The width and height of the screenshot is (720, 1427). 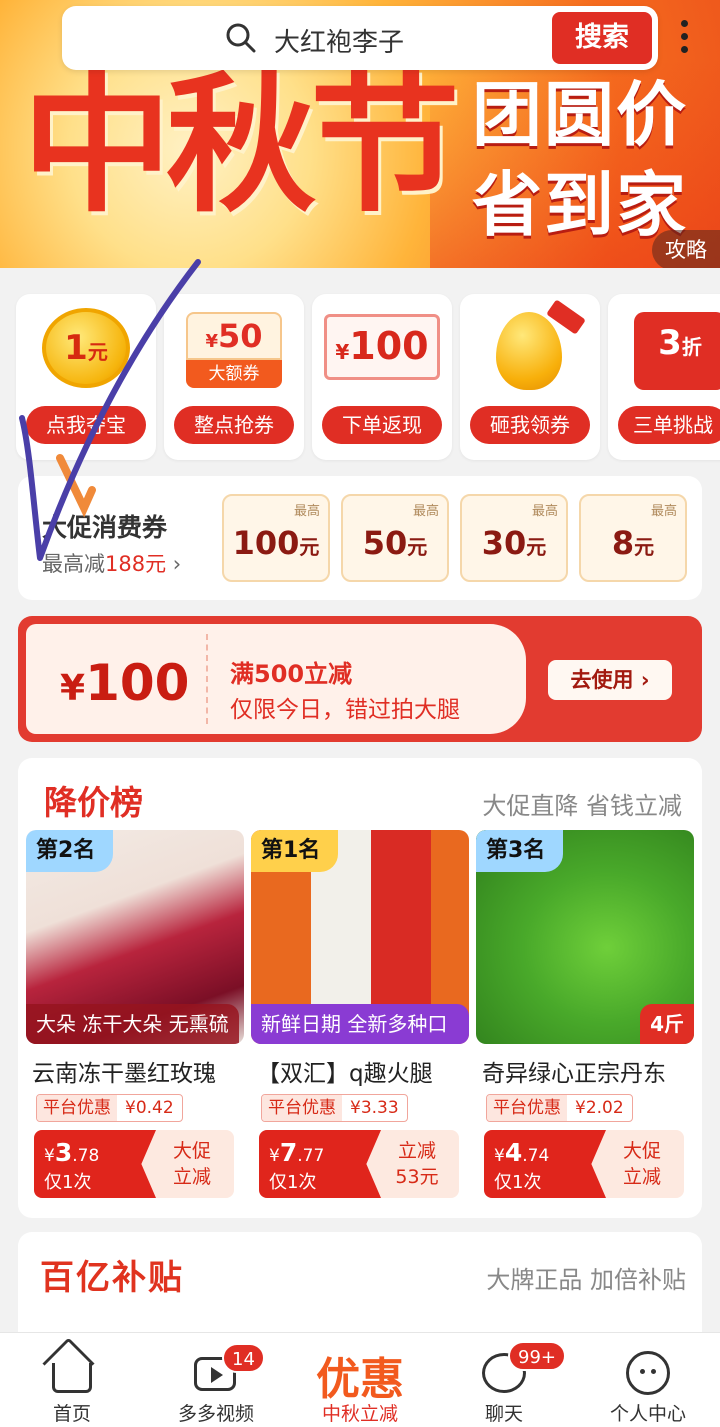 I want to click on voucher-amount: 50, so click(x=385, y=543).